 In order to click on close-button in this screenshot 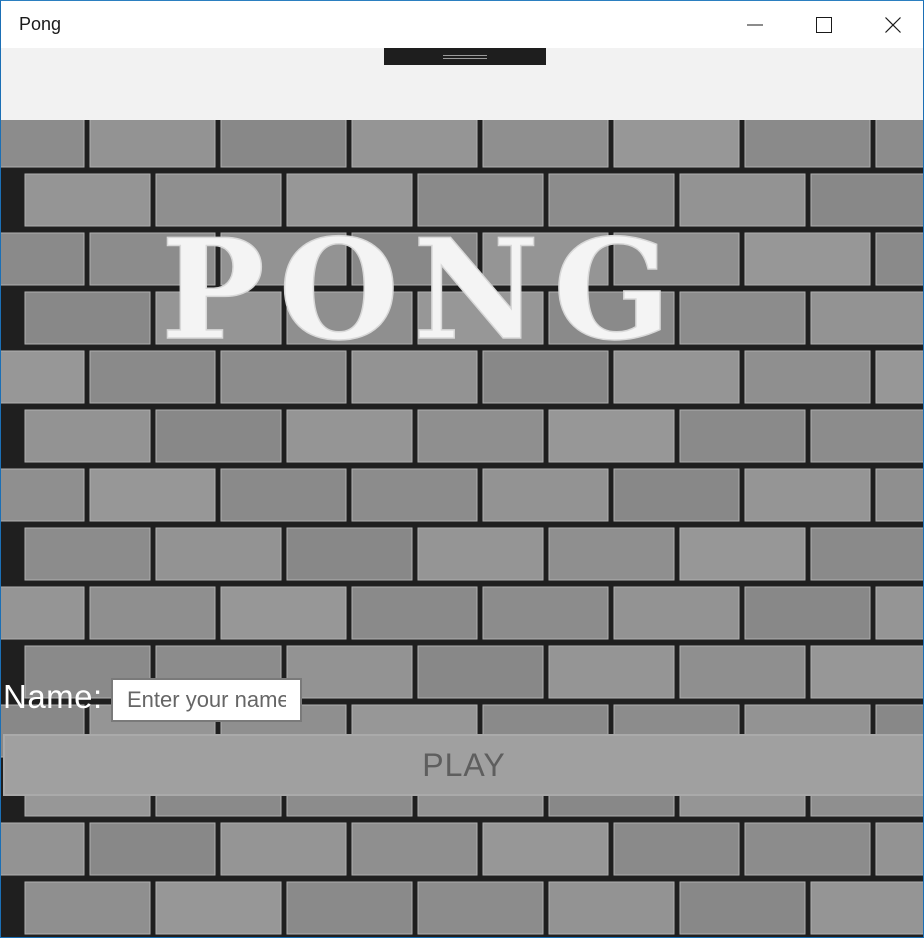, I will do `click(890, 24)`.